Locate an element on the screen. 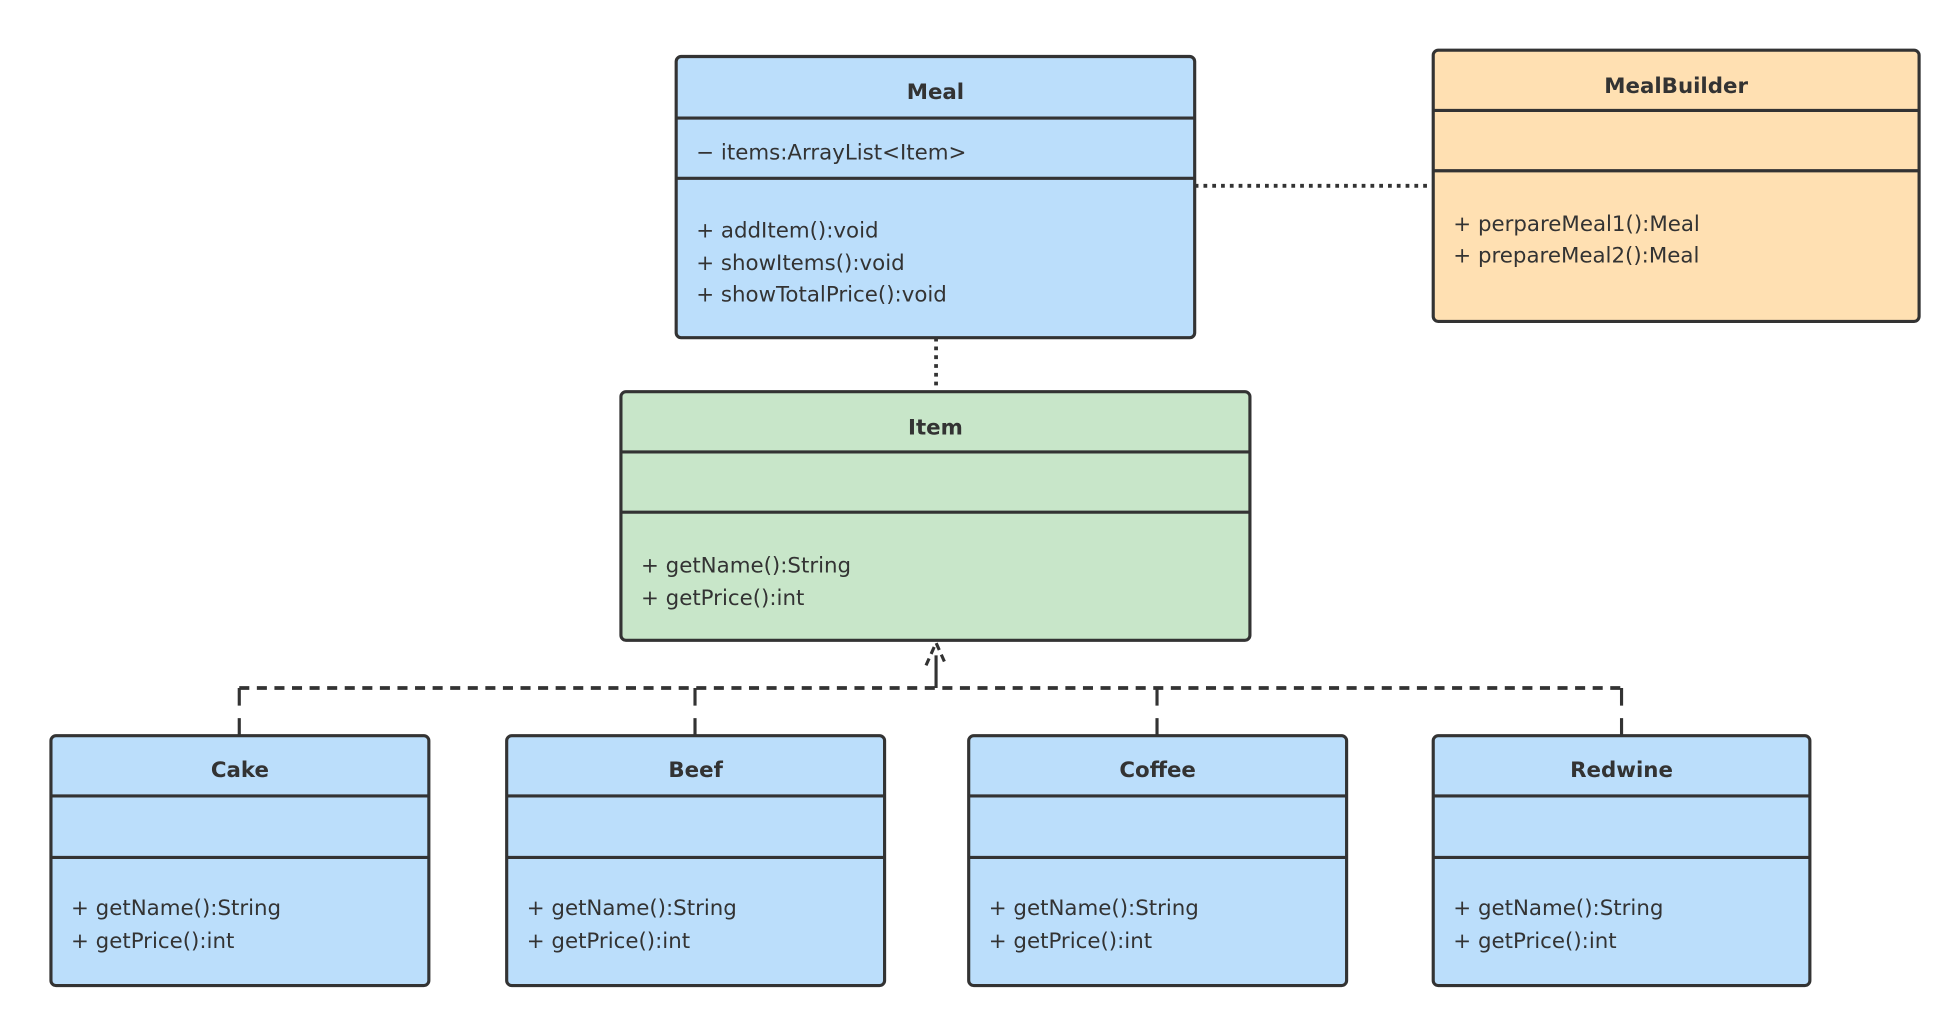 The image size is (1960, 1032). class-name: Coffee is located at coordinates (1157, 770).